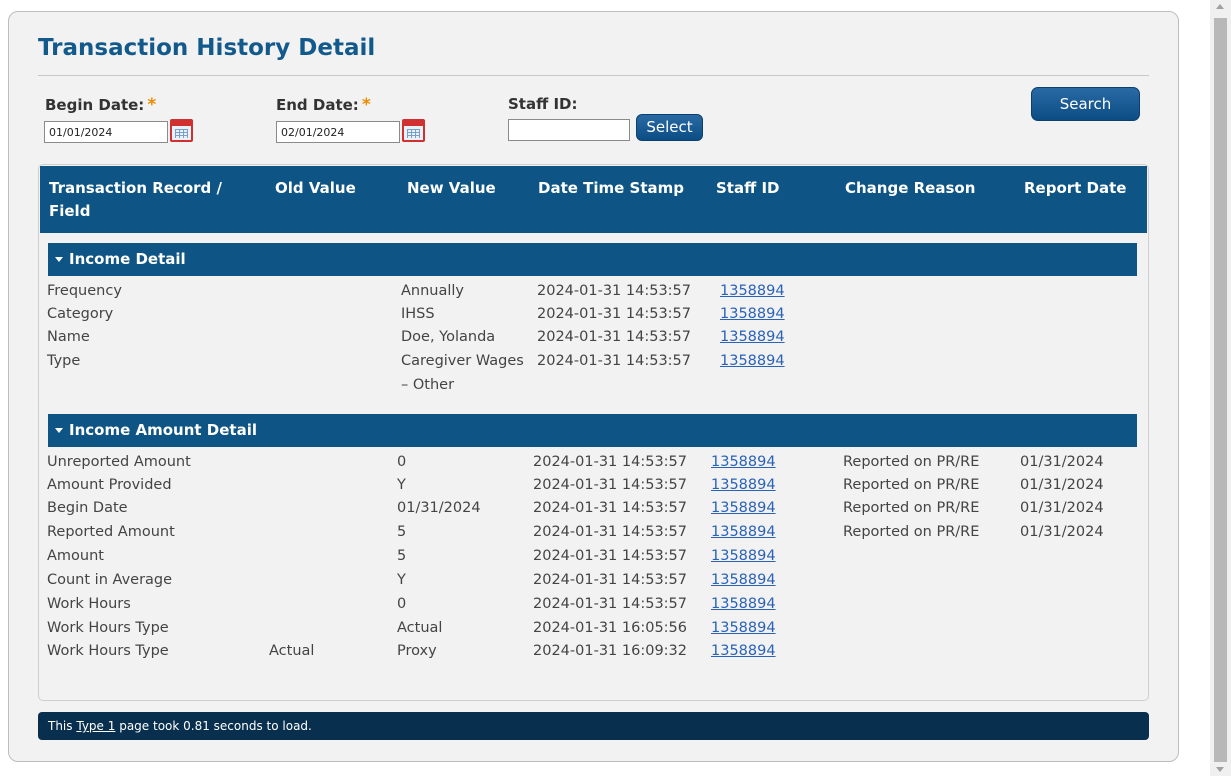 This screenshot has height=776, width=1231. I want to click on col-header-date-time-stamp: Date Time Stamp, so click(611, 188).